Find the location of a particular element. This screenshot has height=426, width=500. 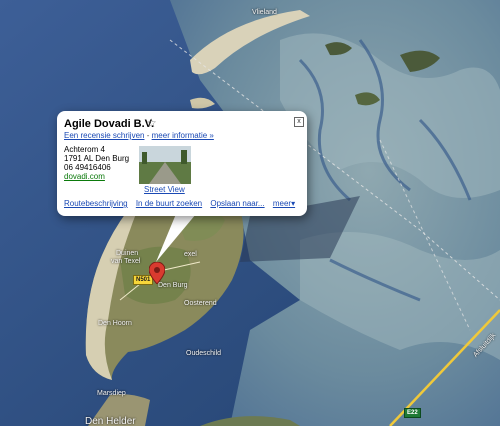

directions-link: Routebeschrijving is located at coordinates (96, 203).